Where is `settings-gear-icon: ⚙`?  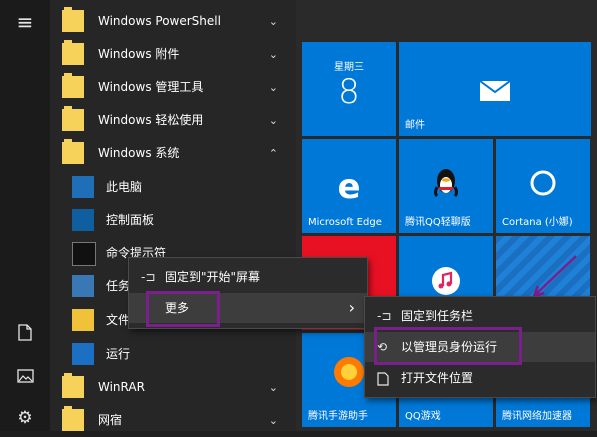 settings-gear-icon: ⚙ is located at coordinates (25, 418).